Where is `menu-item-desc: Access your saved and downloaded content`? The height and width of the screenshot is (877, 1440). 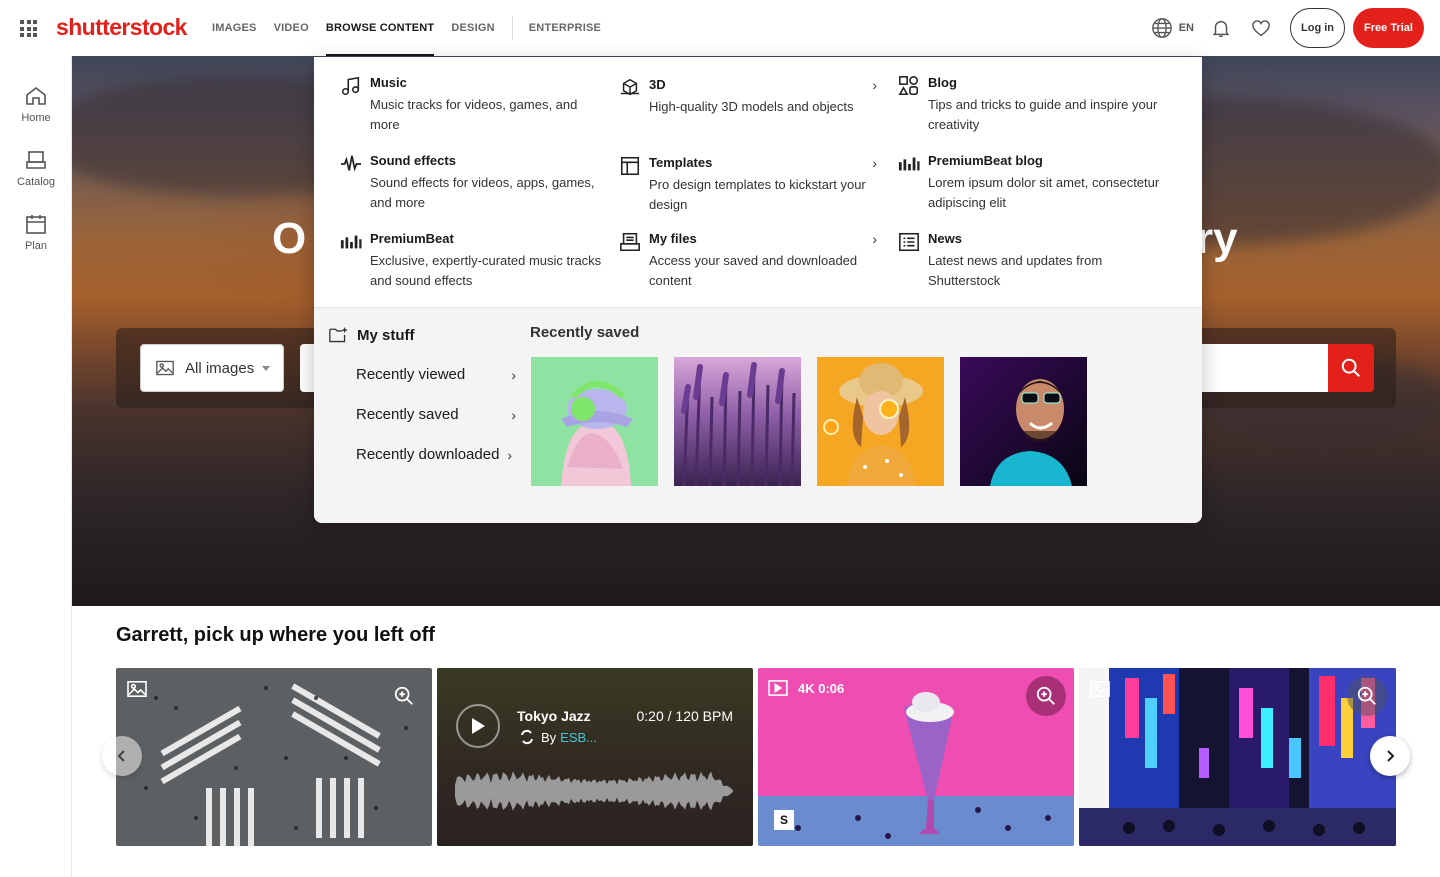
menu-item-desc: Access your saved and downloaded content is located at coordinates (753, 270).